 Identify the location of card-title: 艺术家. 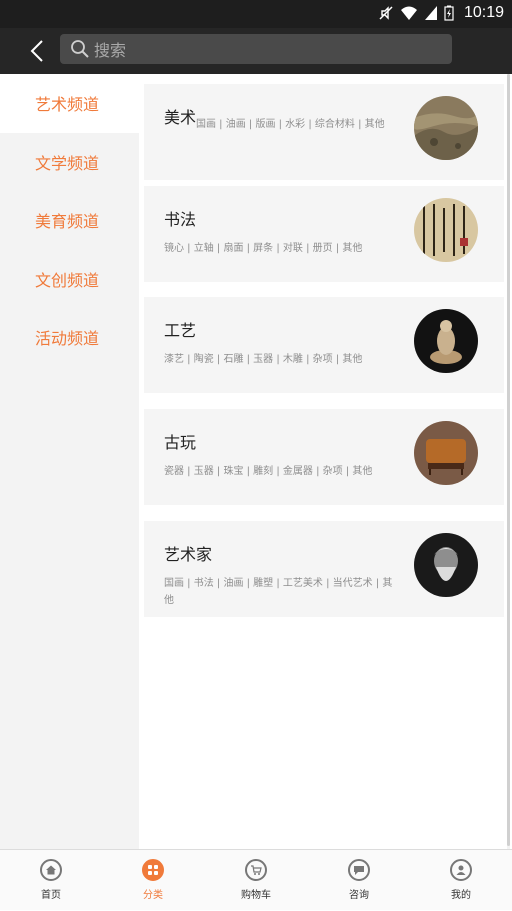
(188, 554).